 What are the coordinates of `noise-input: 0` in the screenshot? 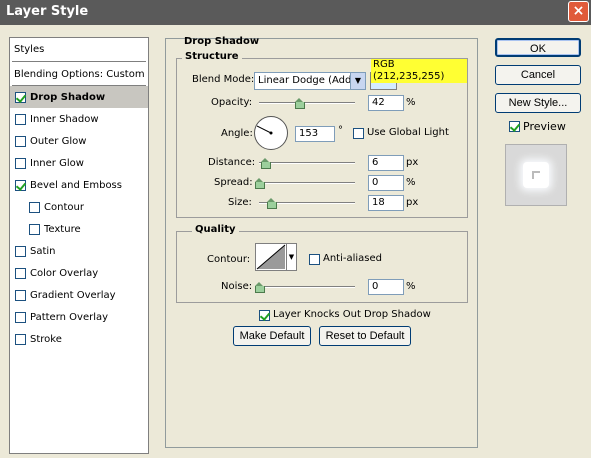 It's located at (386, 287).